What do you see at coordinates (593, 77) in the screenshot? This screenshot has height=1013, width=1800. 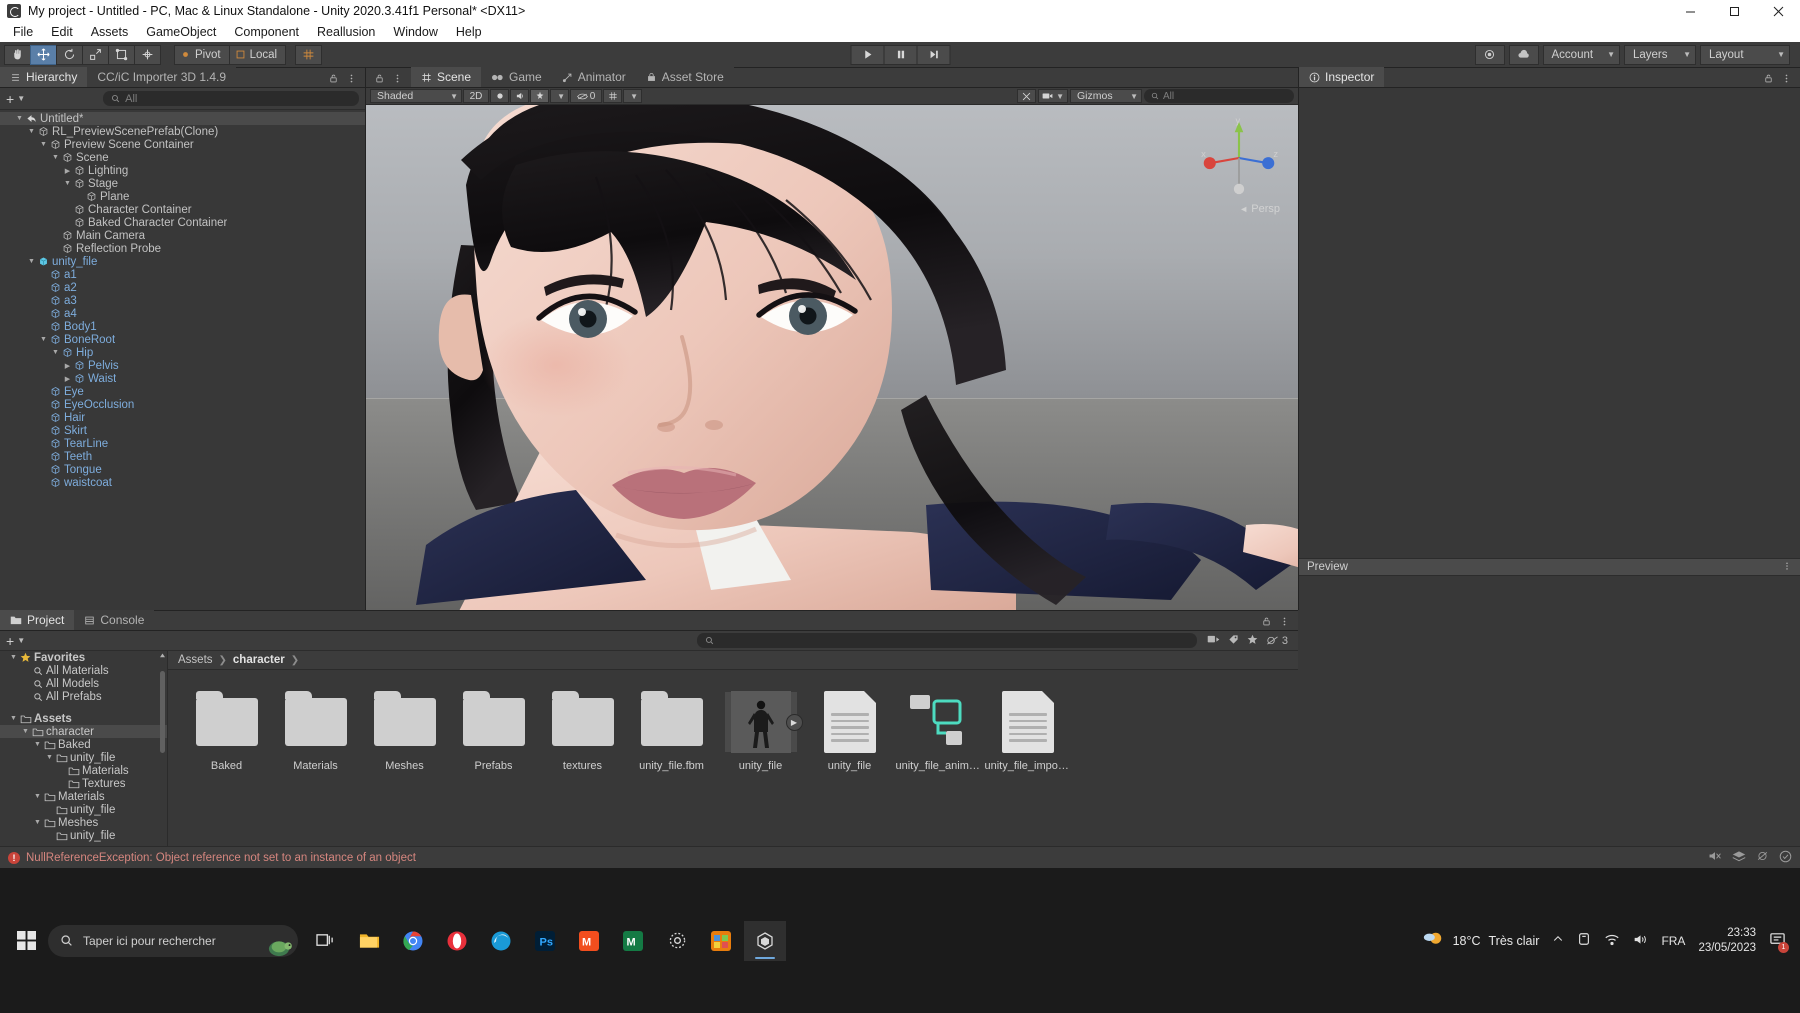 I see `tab-animator: Animator` at bounding box center [593, 77].